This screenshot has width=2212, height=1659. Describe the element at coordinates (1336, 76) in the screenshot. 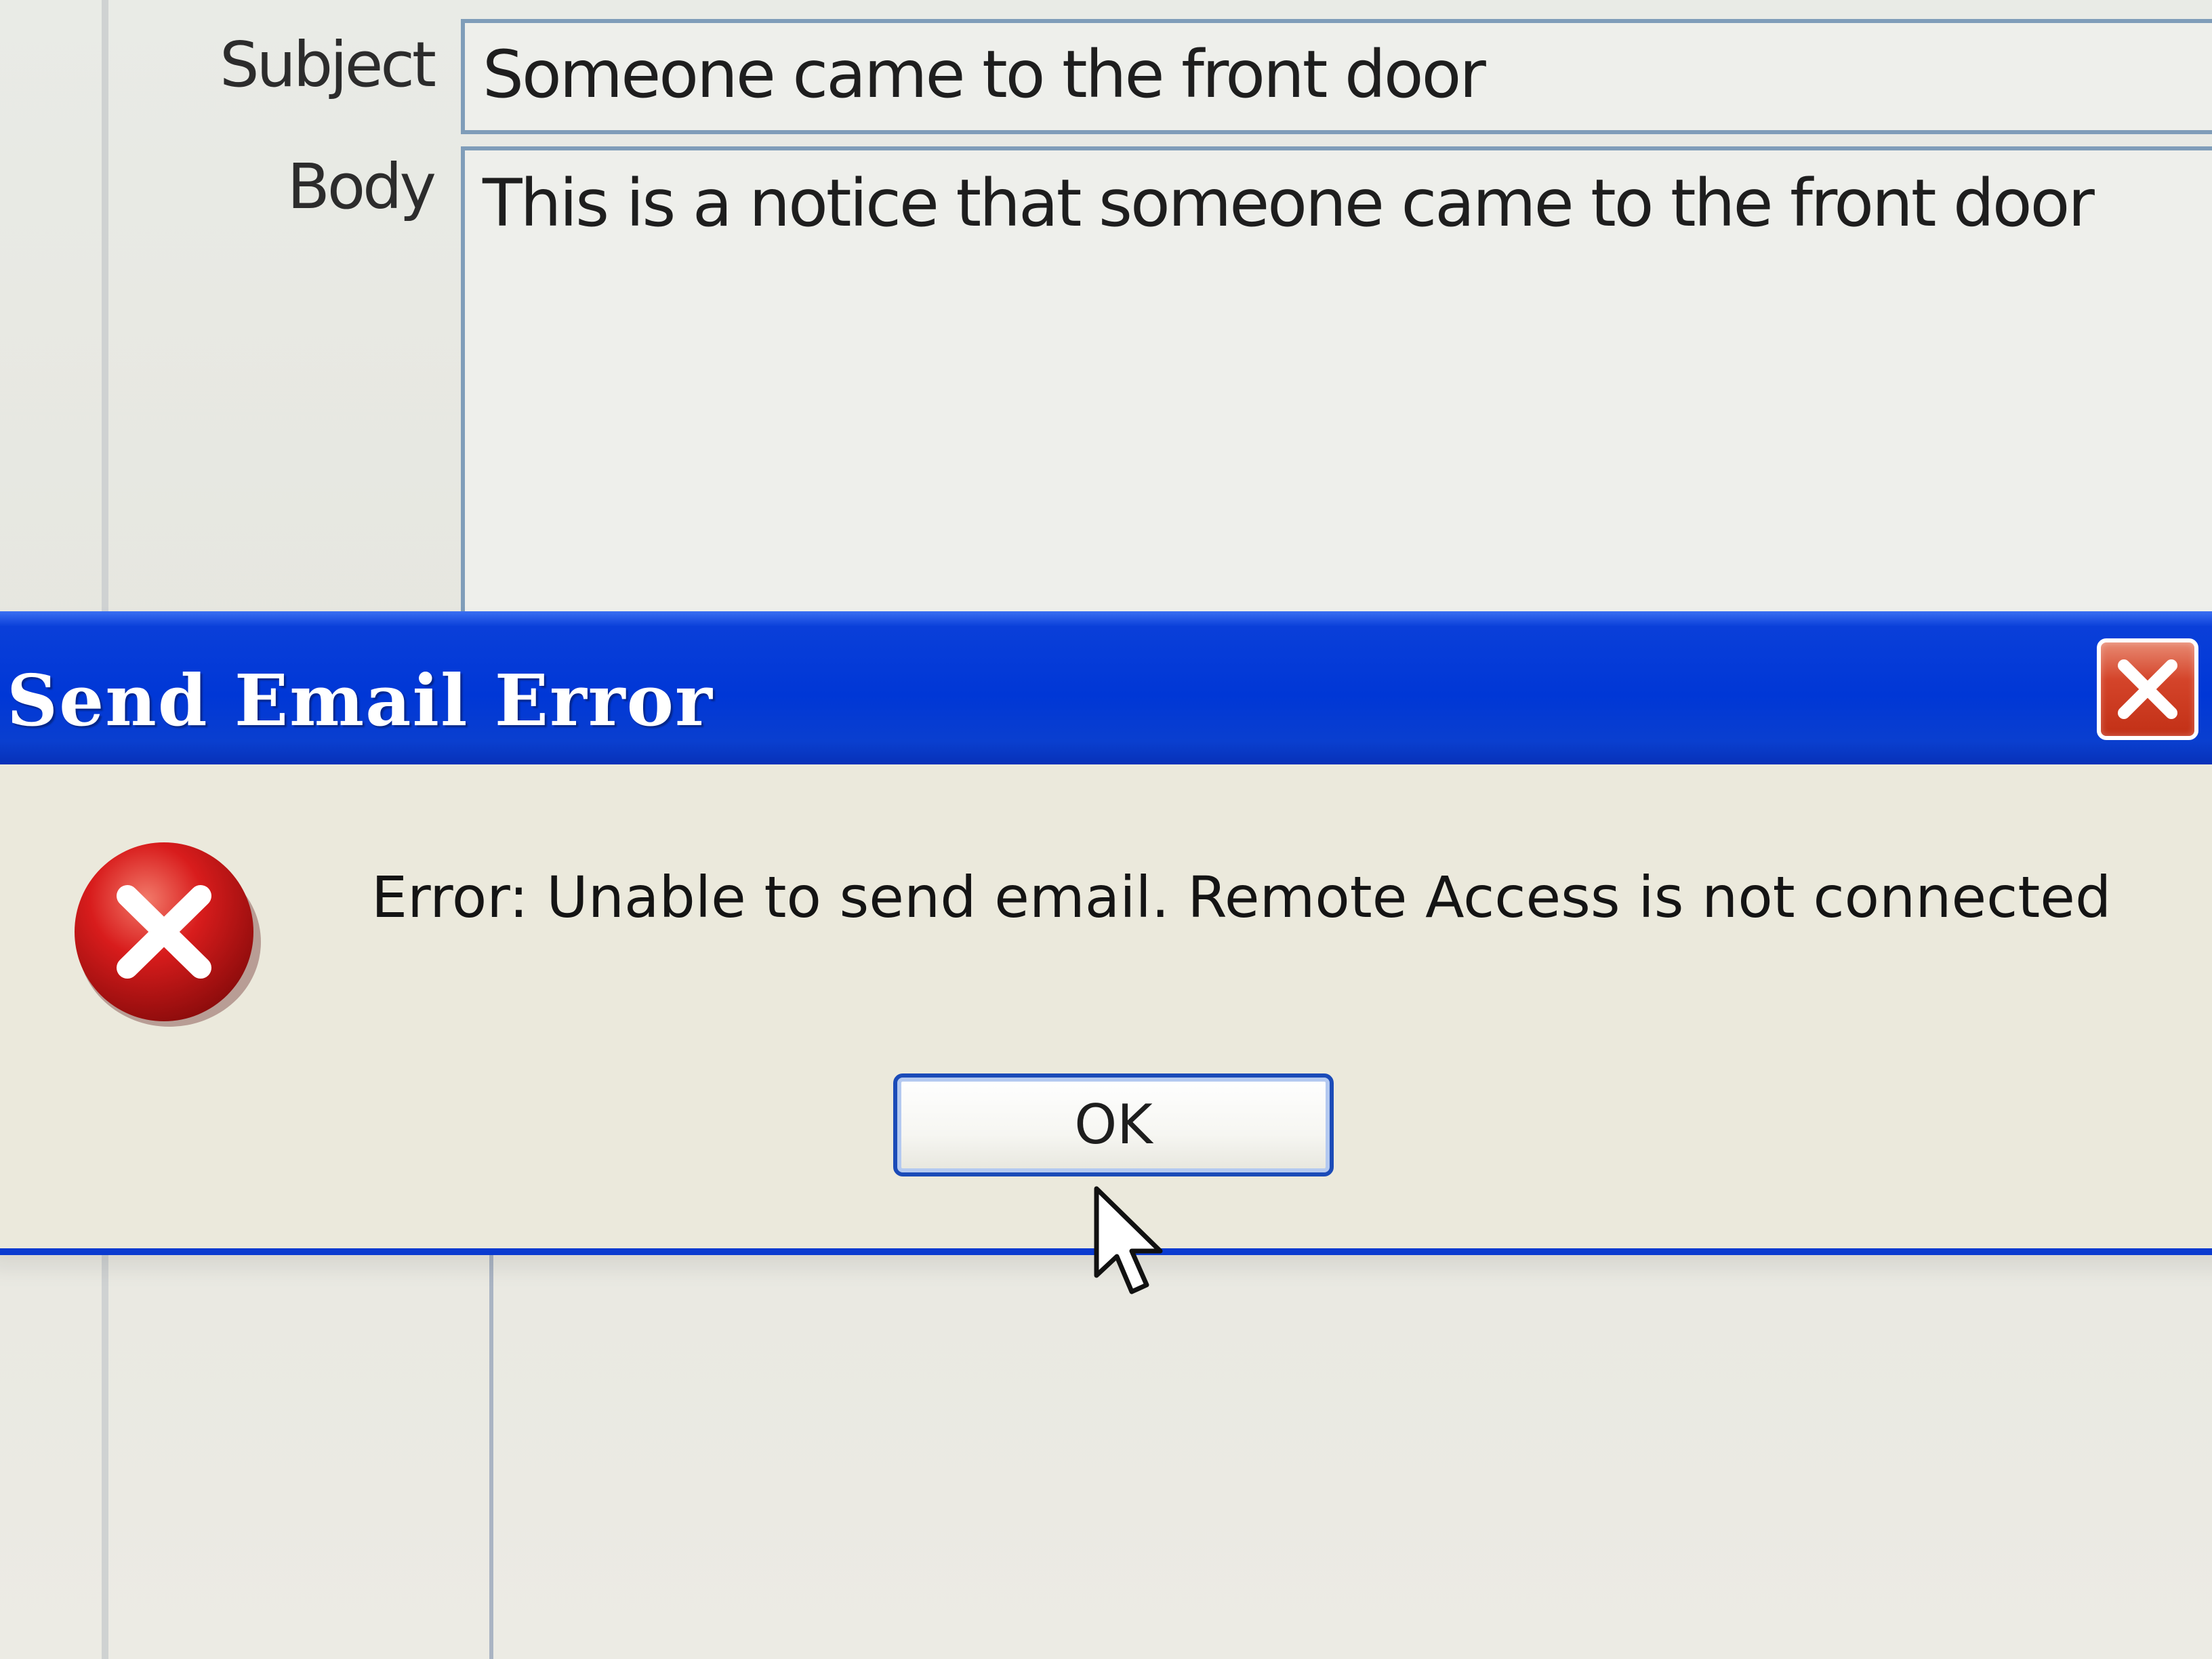

I see `subject-field: Someone came to the front door` at that location.